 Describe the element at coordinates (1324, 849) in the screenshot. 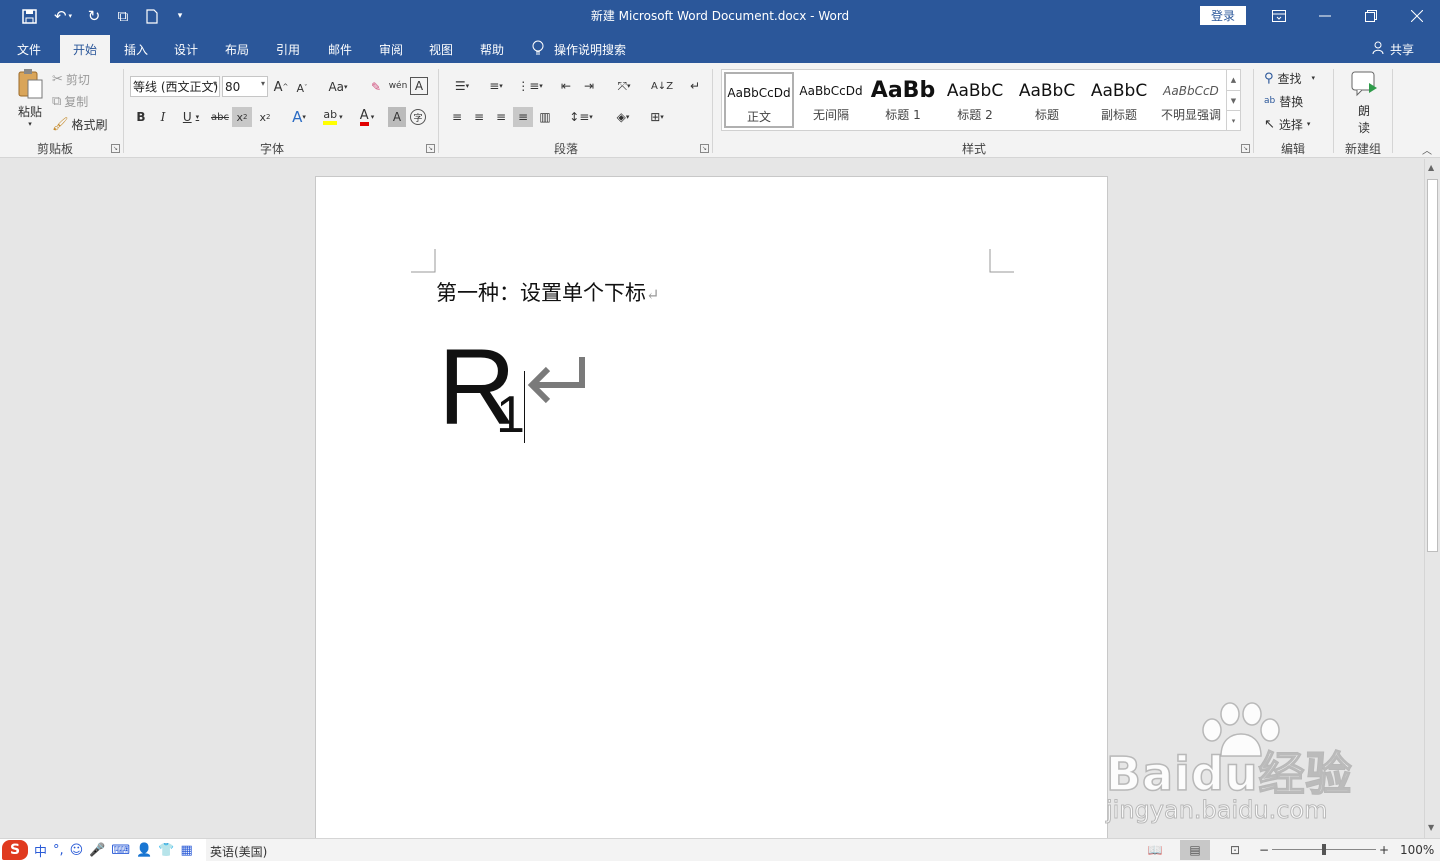

I see `zoom-slider-thumb` at that location.